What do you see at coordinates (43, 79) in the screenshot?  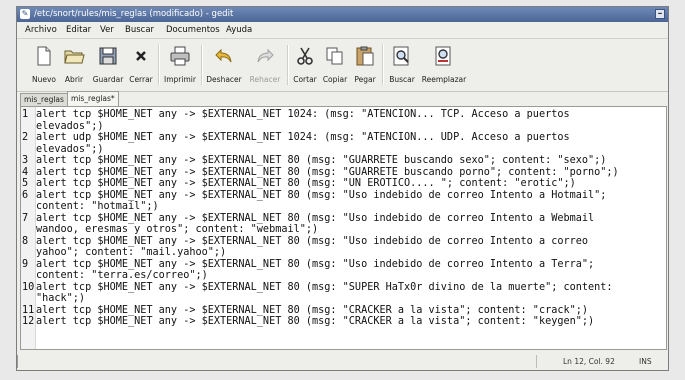 I see `new-label: Nuevo` at bounding box center [43, 79].